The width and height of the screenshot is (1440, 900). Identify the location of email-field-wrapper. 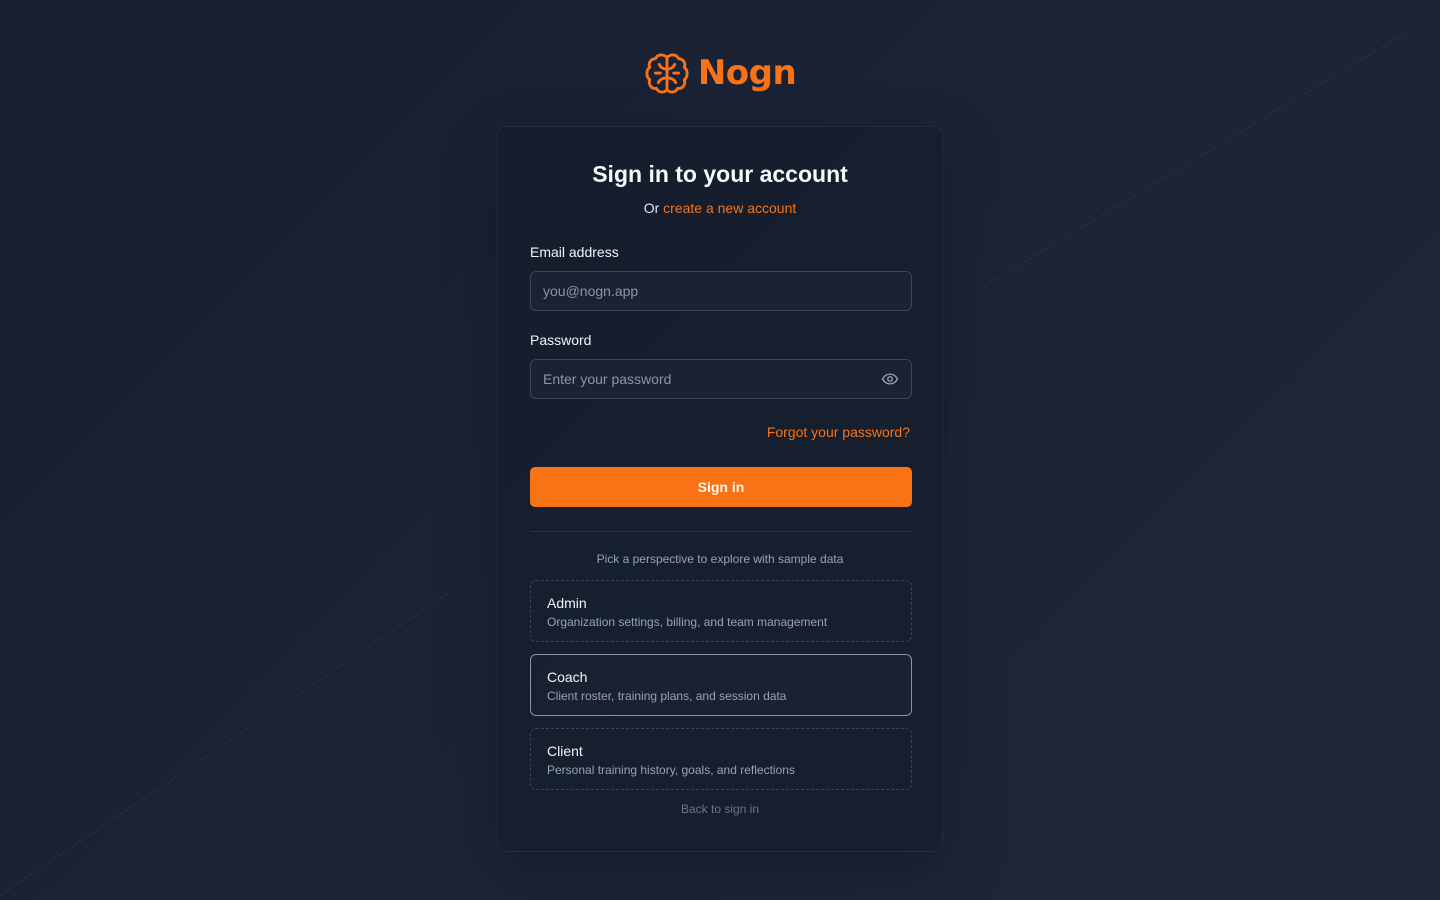
(721, 291).